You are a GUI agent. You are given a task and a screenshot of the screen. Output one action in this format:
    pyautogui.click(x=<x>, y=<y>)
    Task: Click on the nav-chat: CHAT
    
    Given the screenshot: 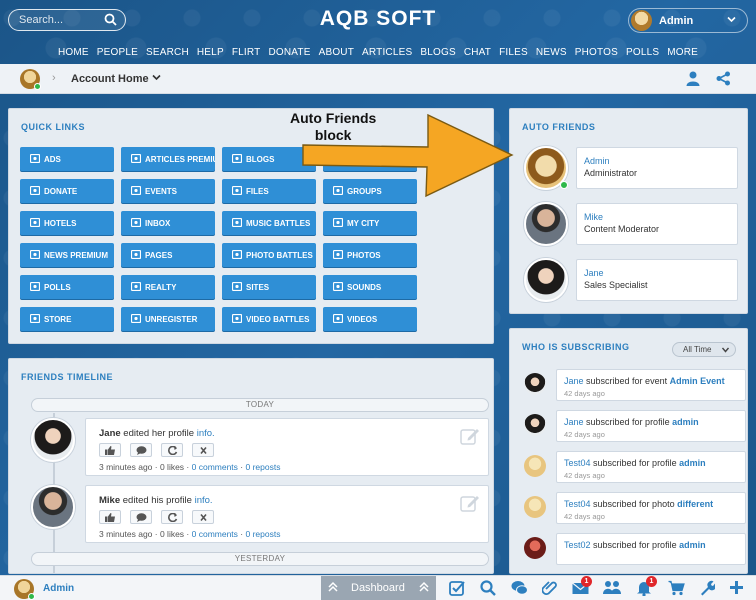 What is the action you would take?
    pyautogui.click(x=477, y=52)
    